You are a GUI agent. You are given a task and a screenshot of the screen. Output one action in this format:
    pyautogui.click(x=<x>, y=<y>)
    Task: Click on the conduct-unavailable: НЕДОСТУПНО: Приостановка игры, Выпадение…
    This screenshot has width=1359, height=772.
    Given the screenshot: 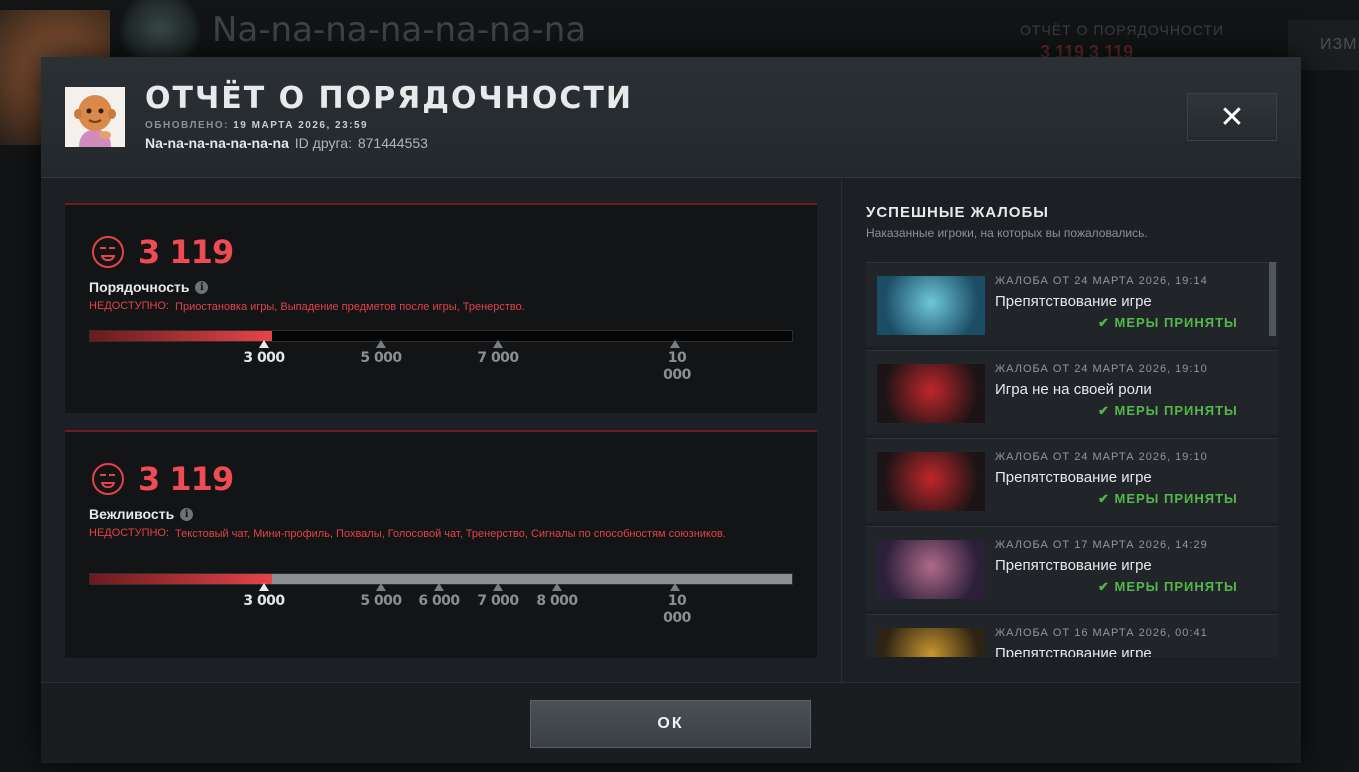 What is the action you would take?
    pyautogui.click(x=439, y=307)
    